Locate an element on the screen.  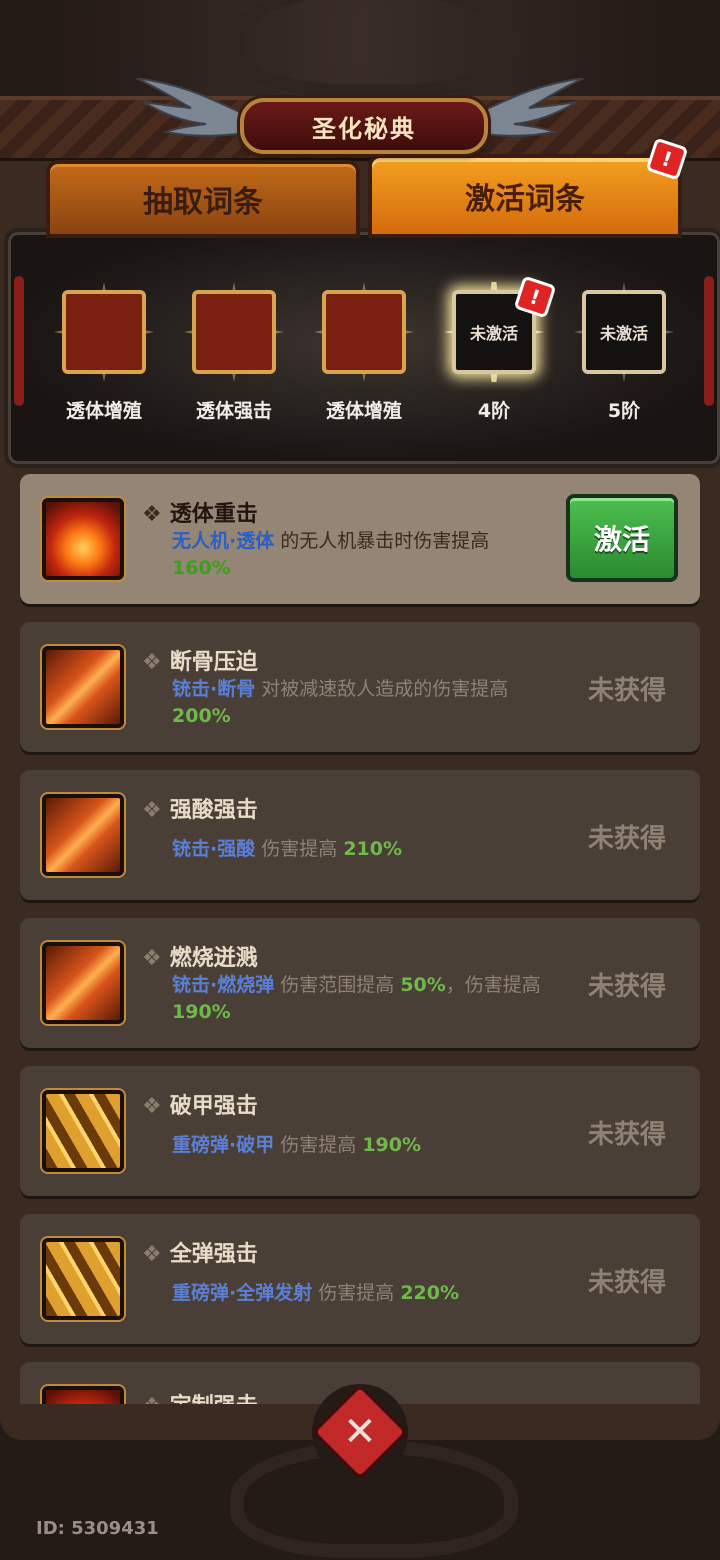
entry-card-2: ❖ 断骨压迫 铳击·断骨 对被减速敌人造成的伤害提高 200% 未获得 is located at coordinates (360, 687).